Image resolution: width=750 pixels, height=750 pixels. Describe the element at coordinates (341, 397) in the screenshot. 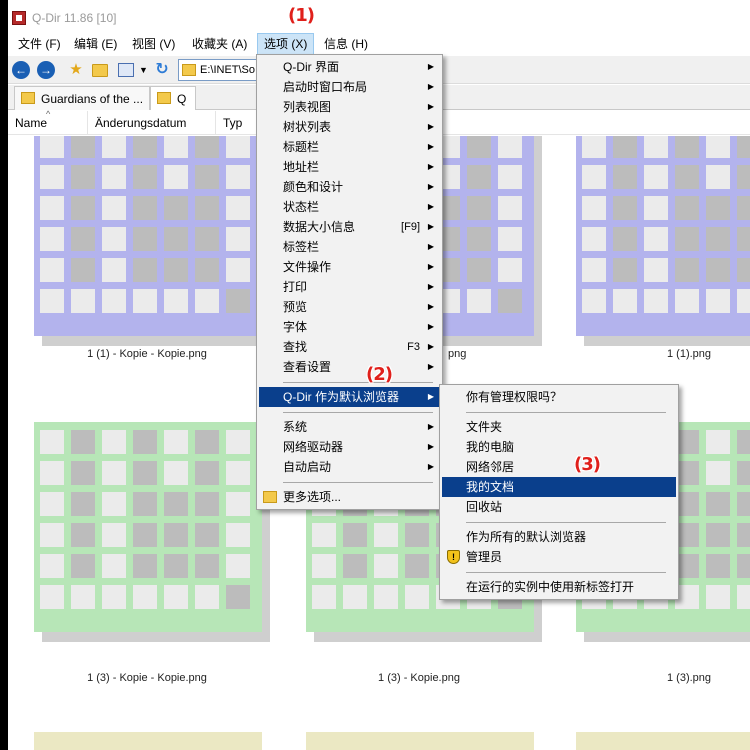

I see `menu-item-label: Q-Dir 作为默认浏览器` at that location.